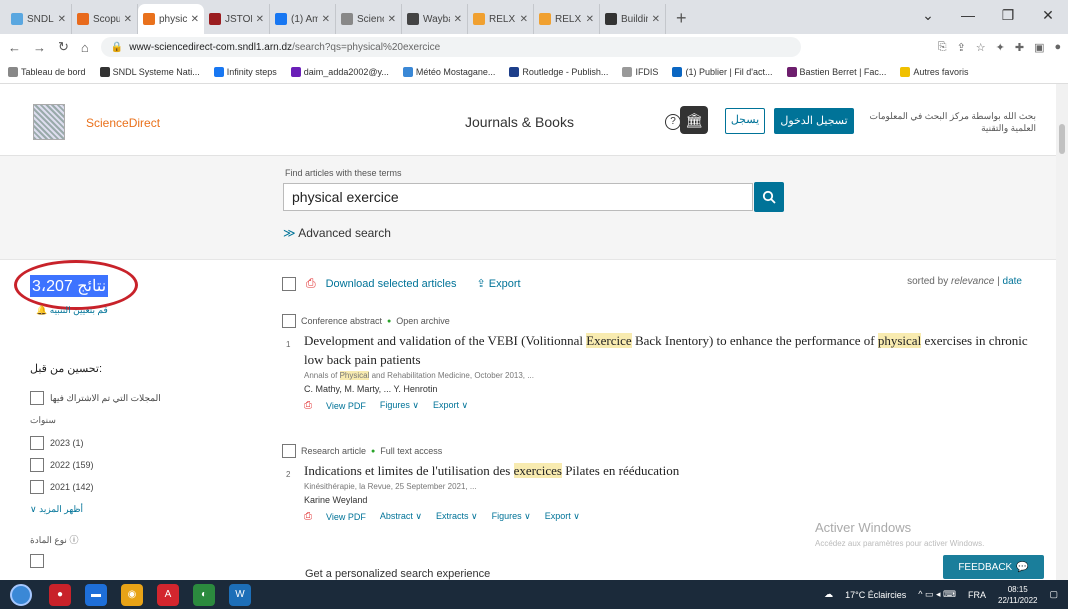 The width and height of the screenshot is (1068, 609). Describe the element at coordinates (519, 122) in the screenshot. I see `journals-books-link: Journals & Books` at that location.